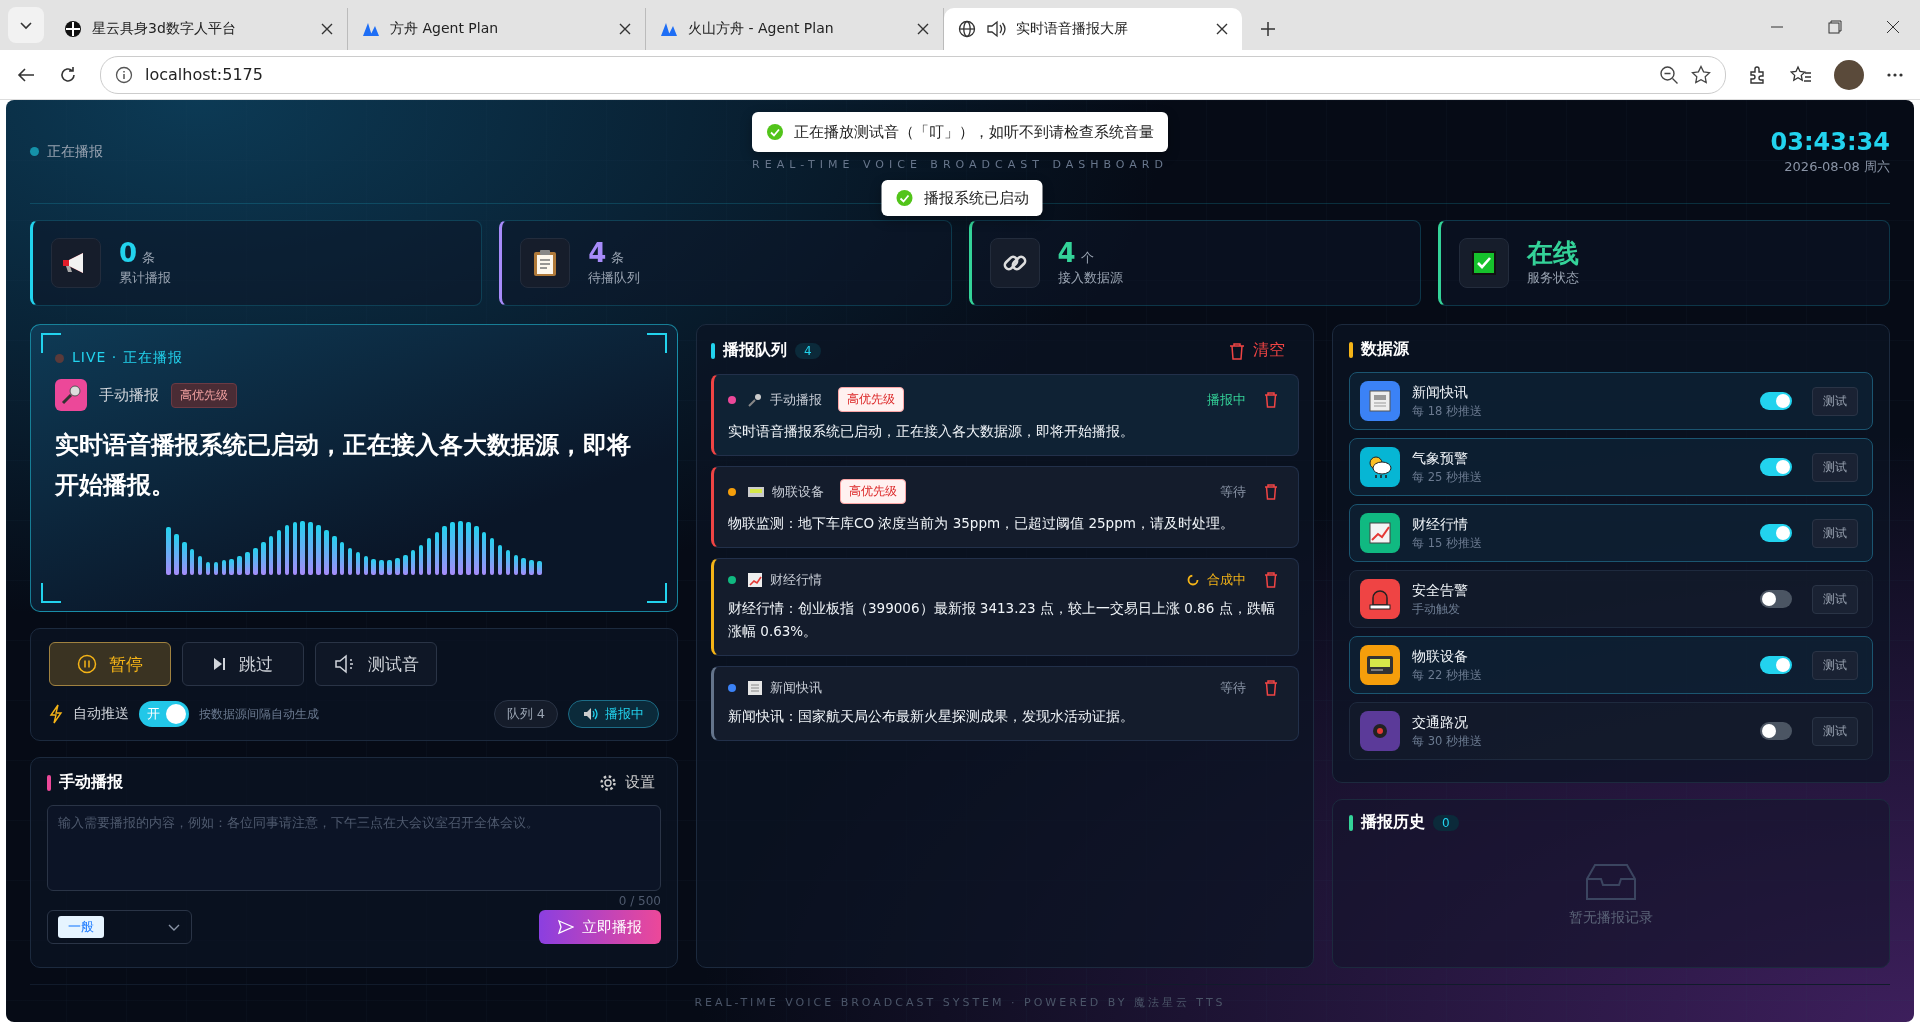 This screenshot has width=1920, height=1030. What do you see at coordinates (1447, 477) in the screenshot?
I see `source-interval: 每 25 秒推送` at bounding box center [1447, 477].